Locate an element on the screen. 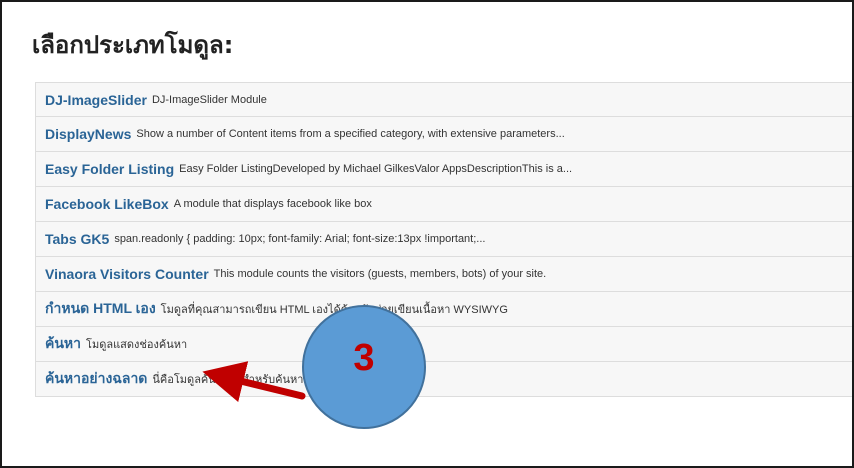  module-description: โมดูลแสดงช่องค้นหา is located at coordinates (137, 345).